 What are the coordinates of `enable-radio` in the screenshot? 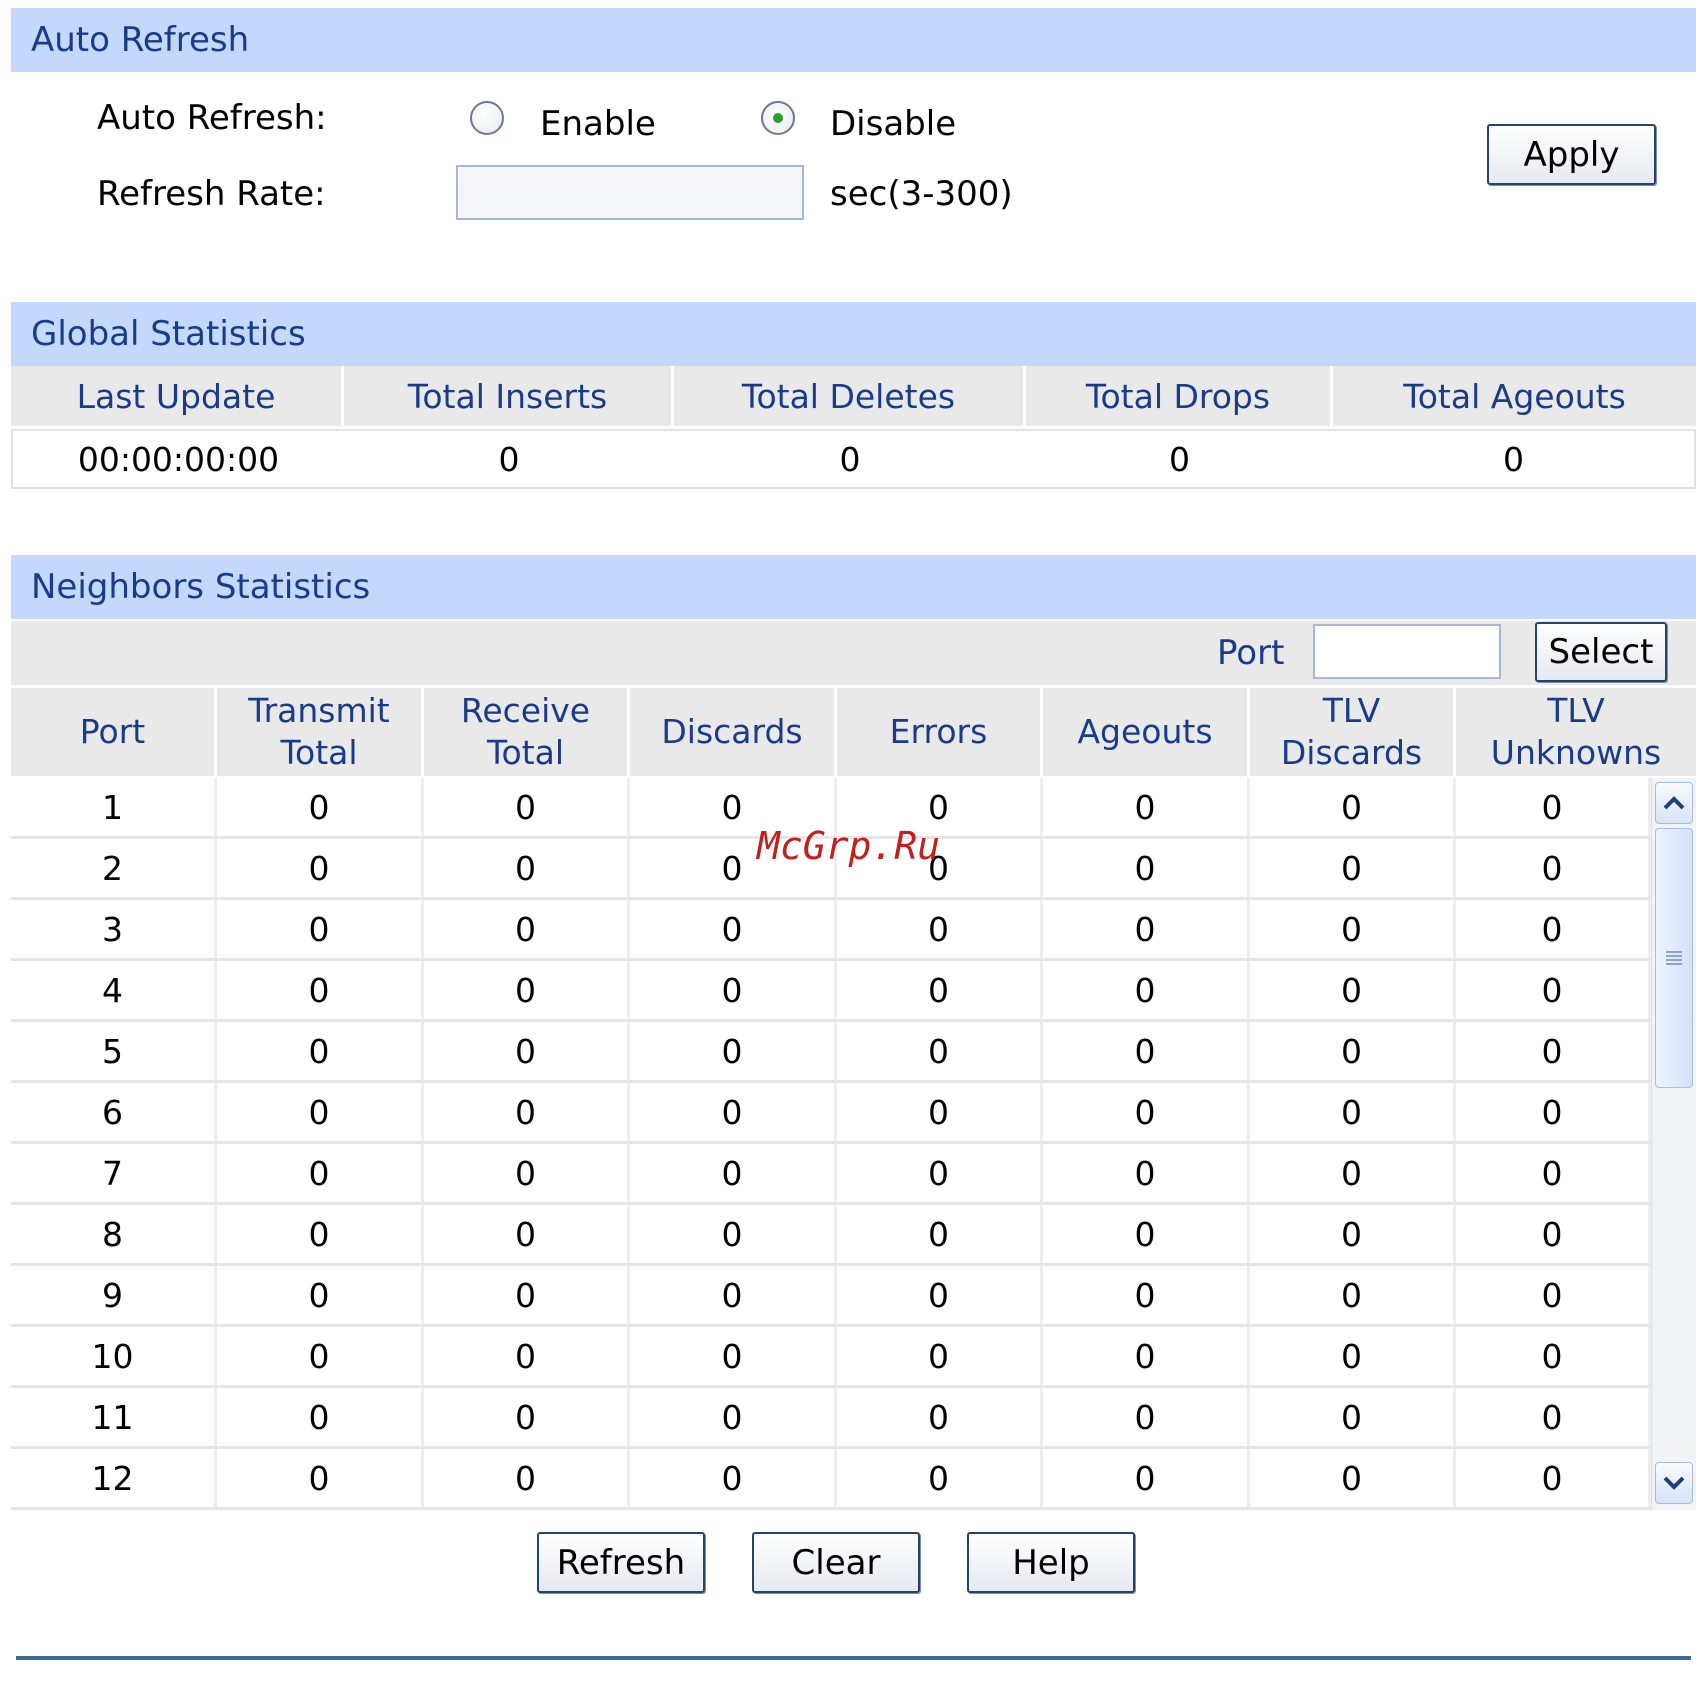 It's located at (487, 118).